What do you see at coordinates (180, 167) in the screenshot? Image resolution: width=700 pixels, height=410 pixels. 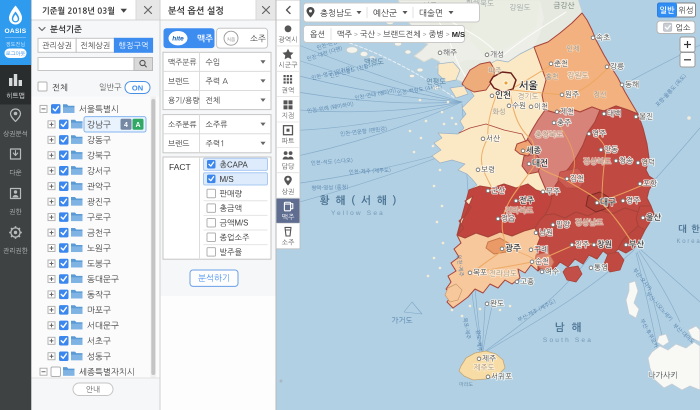 I see `svg-text: FACT` at bounding box center [180, 167].